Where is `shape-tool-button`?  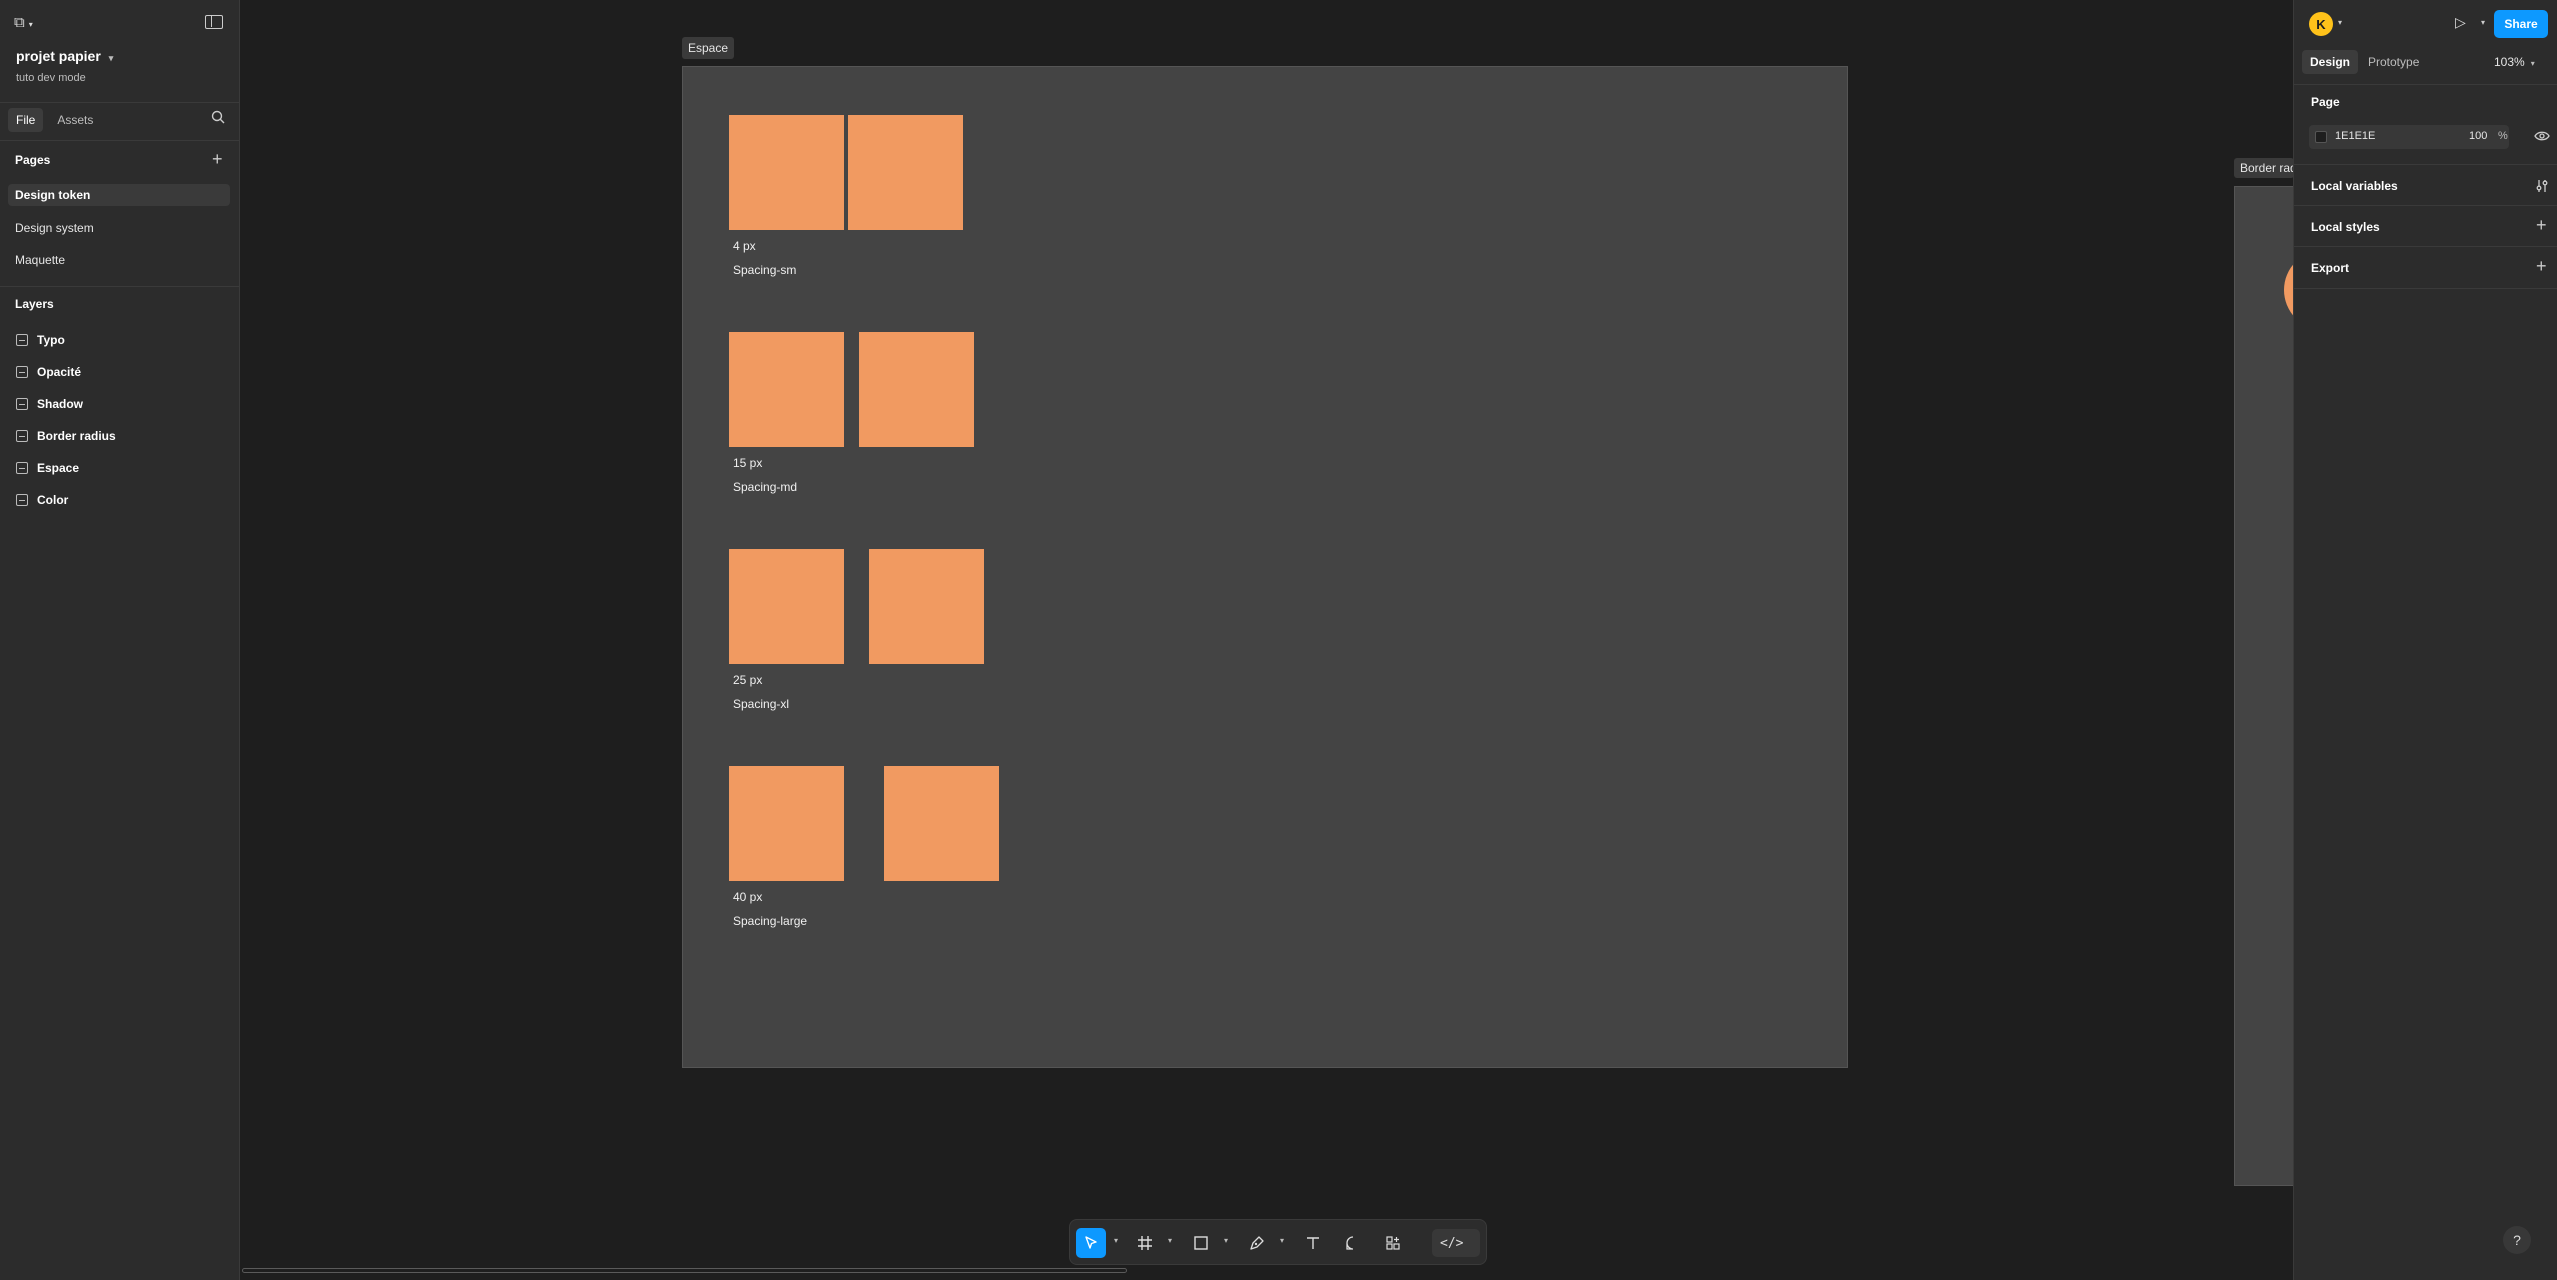
shape-tool-button is located at coordinates (1201, 1243).